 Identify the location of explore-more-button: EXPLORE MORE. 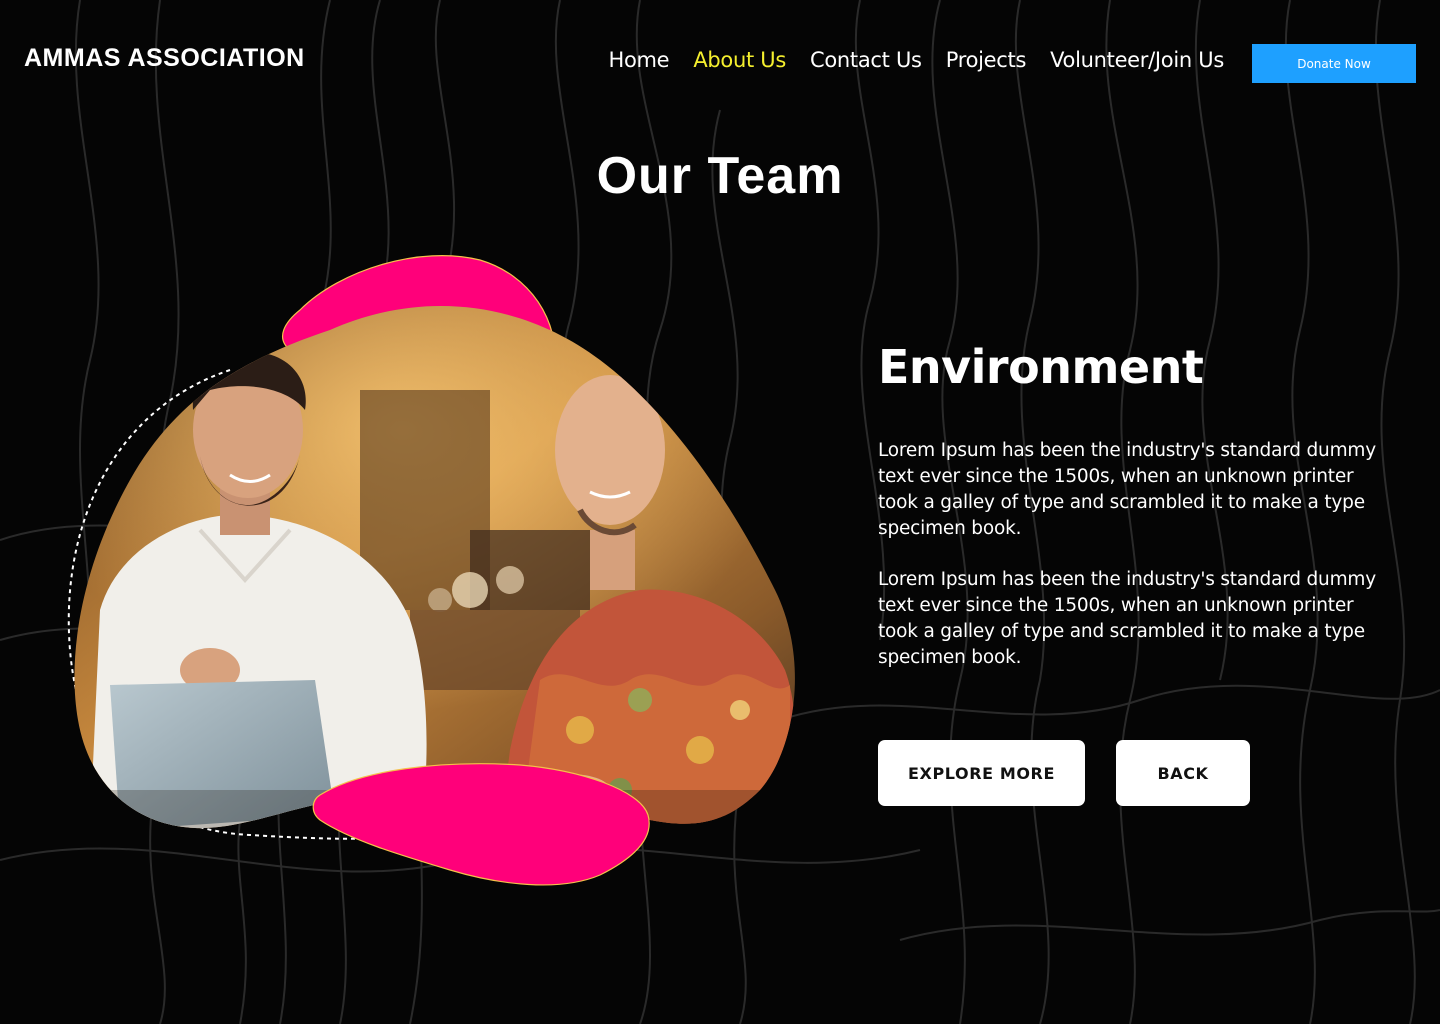
(981, 773).